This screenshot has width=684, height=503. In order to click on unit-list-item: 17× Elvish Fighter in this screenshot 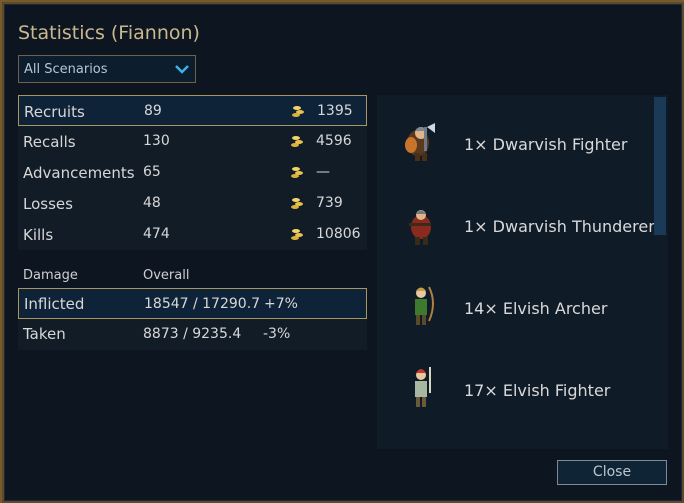, I will do `click(517, 384)`.